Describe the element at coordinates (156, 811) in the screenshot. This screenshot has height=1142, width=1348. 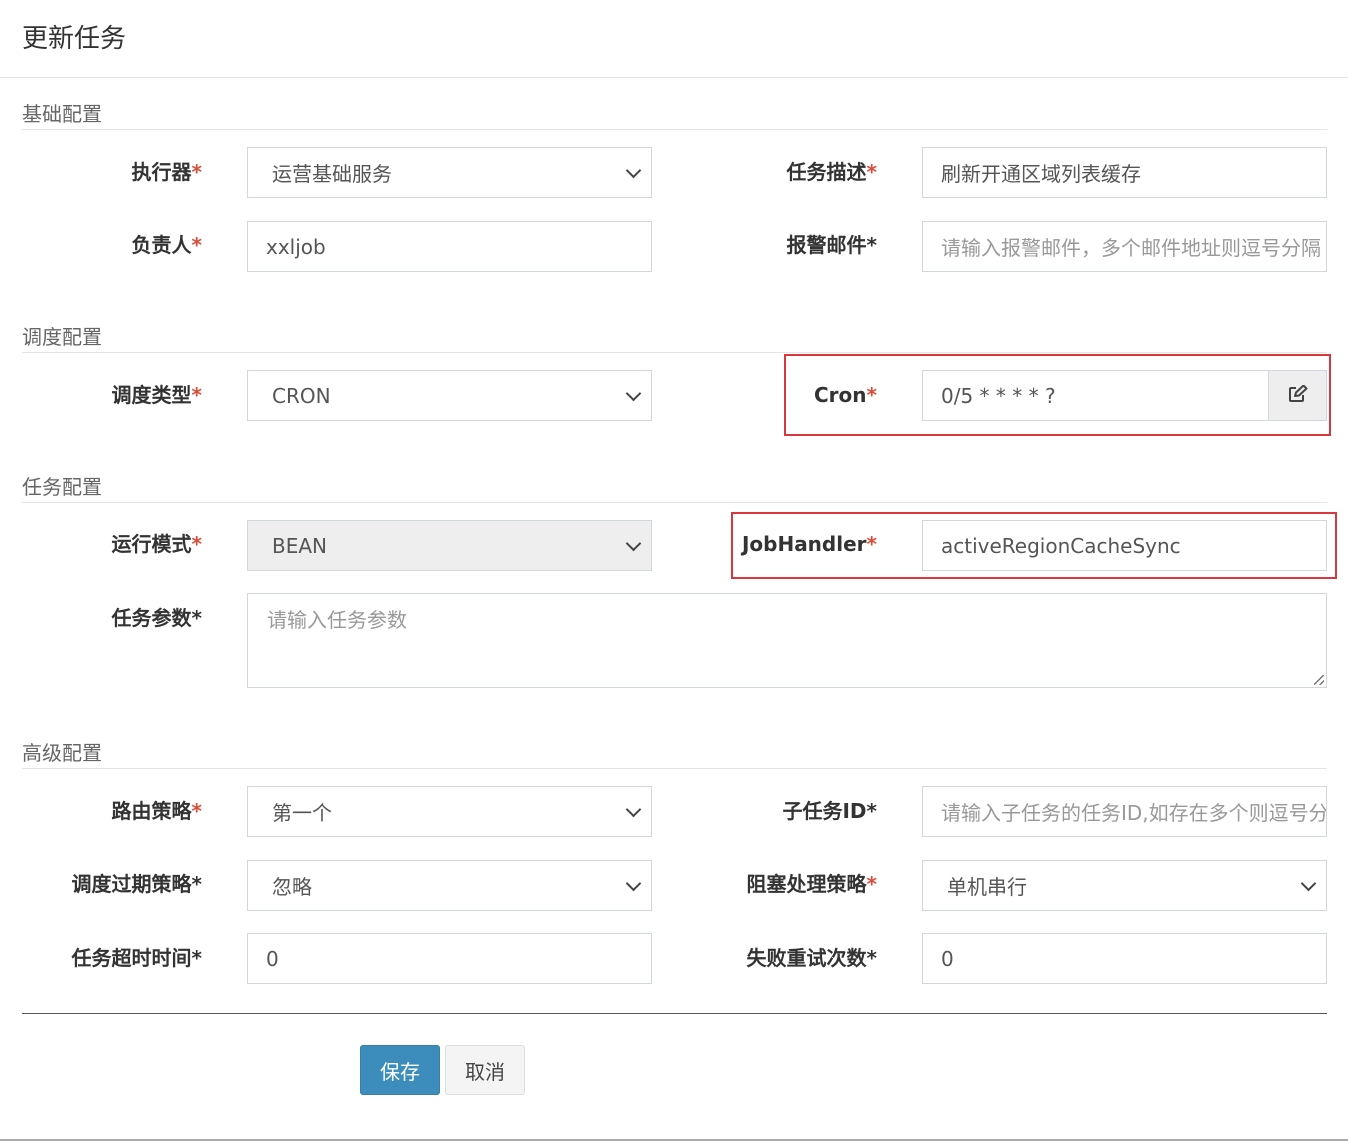
I see `route-strategy-label: 路由策略*` at that location.